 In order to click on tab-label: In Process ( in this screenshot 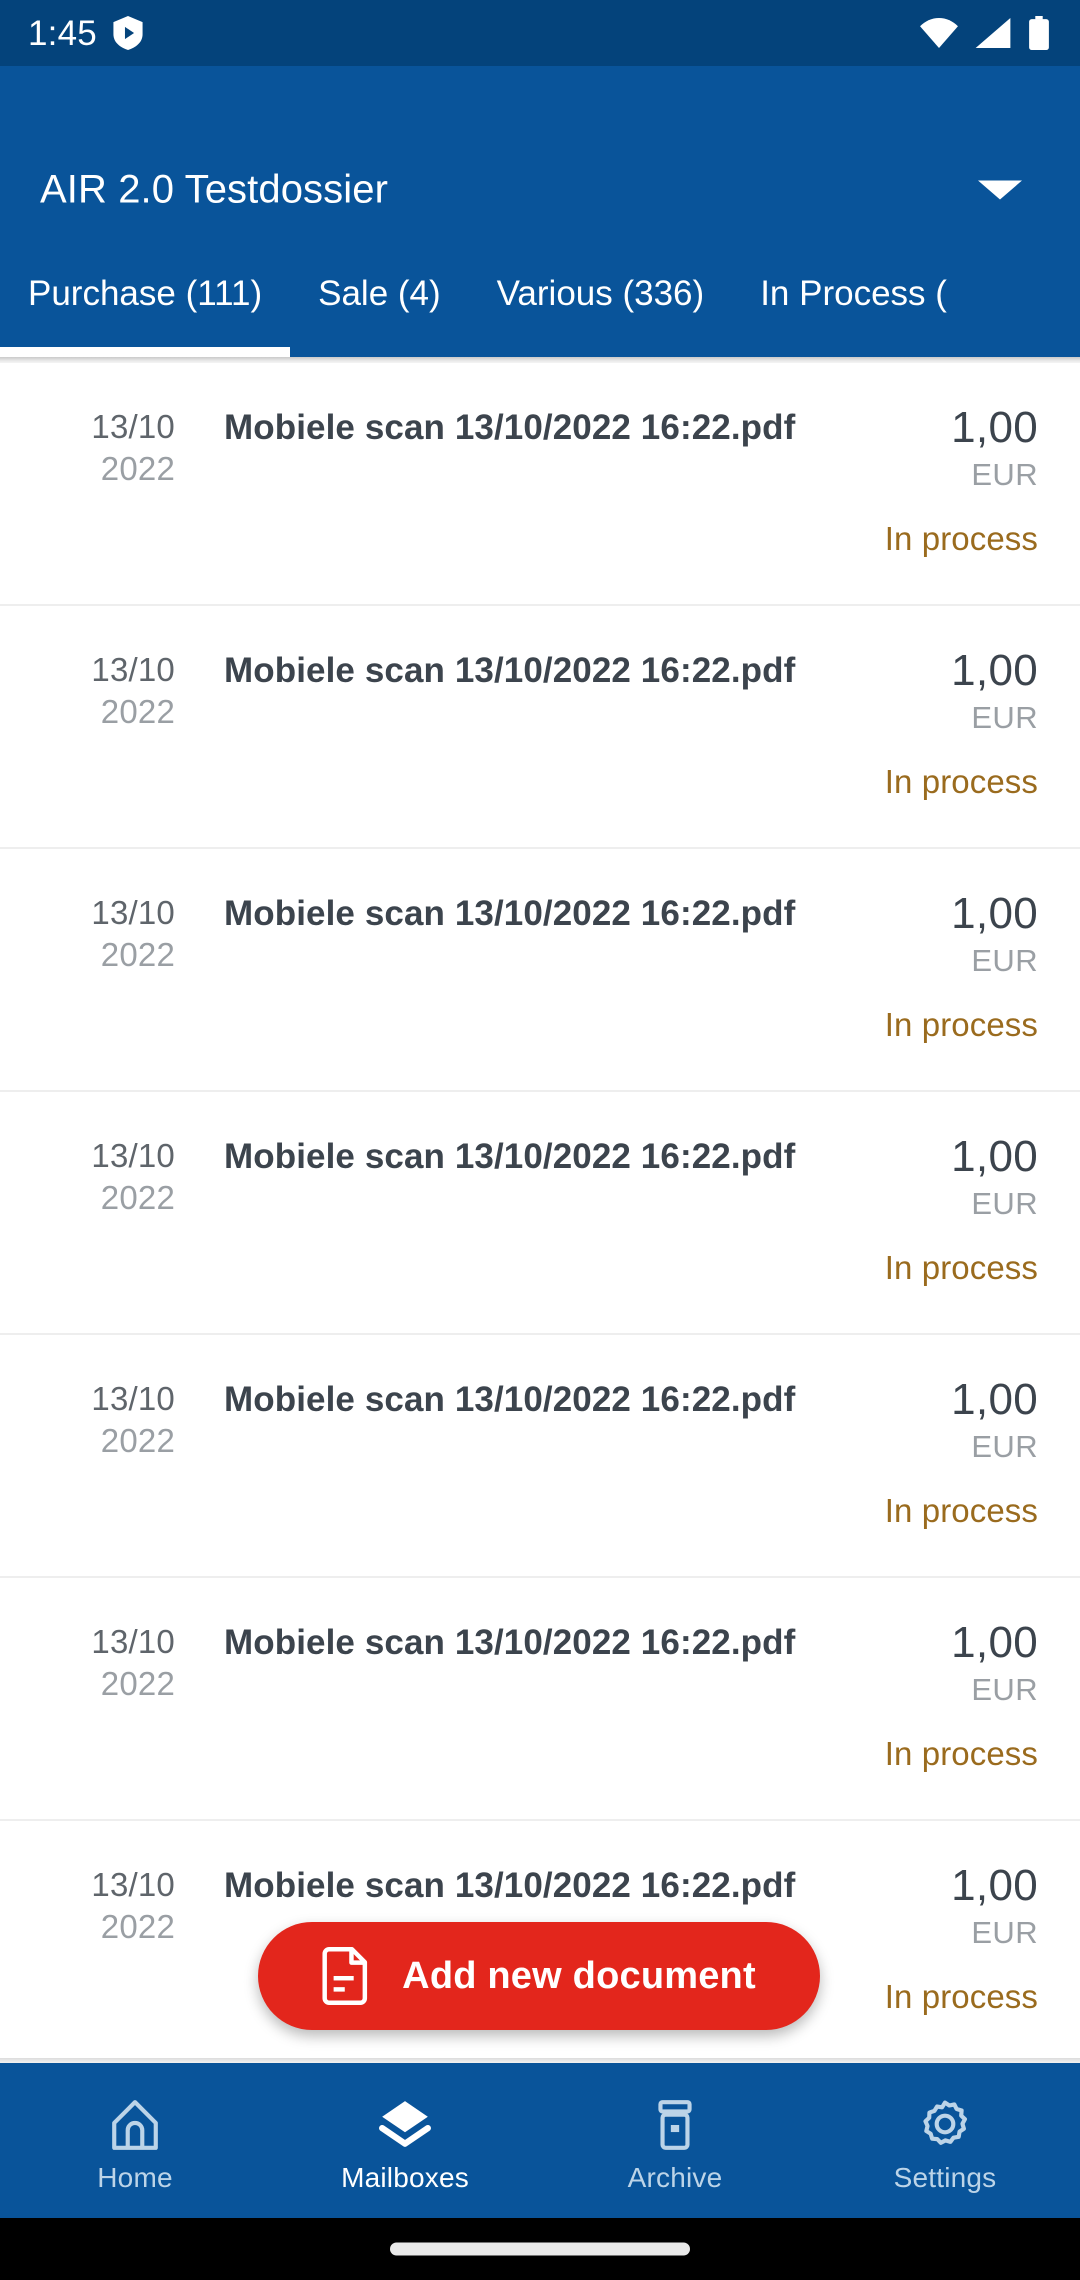, I will do `click(853, 293)`.